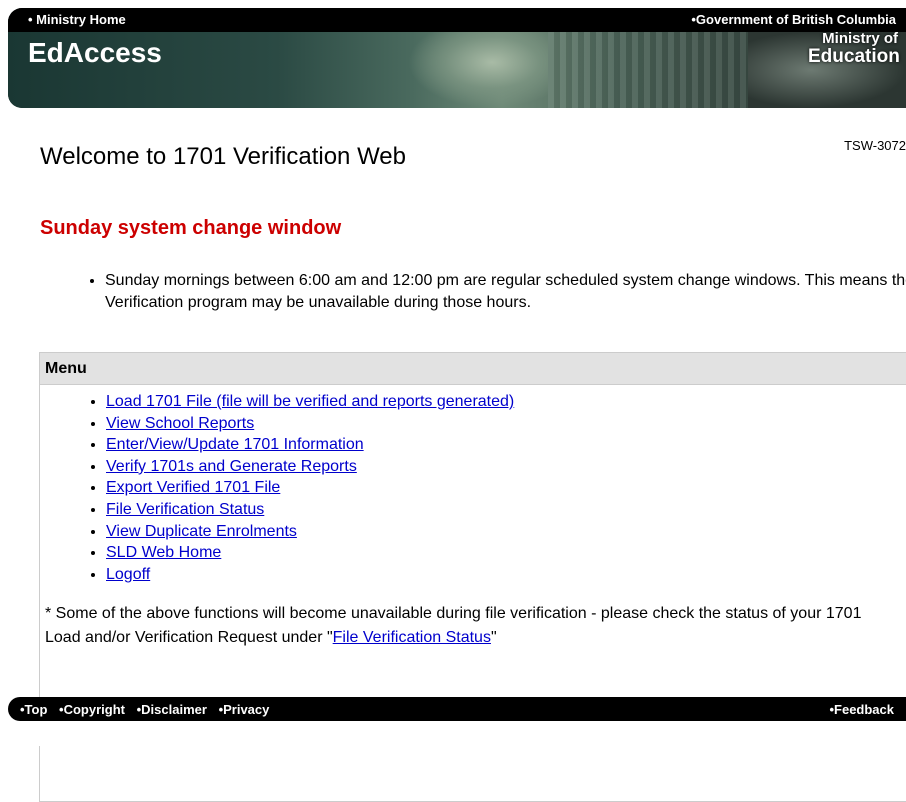 This screenshot has width=906, height=802. Describe the element at coordinates (861, 709) in the screenshot. I see `footer-feedback-link: •Feedback` at that location.